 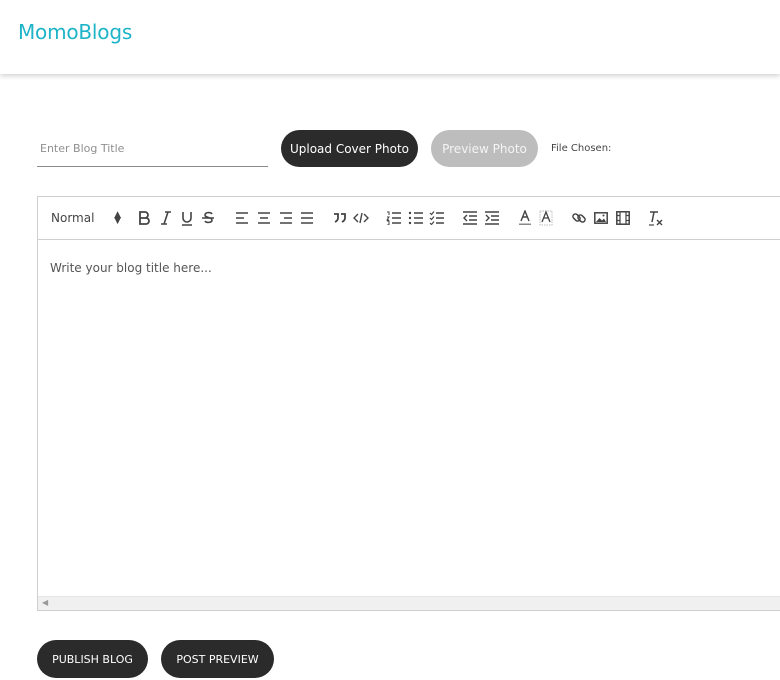 What do you see at coordinates (187, 218) in the screenshot?
I see `underline-icon` at bounding box center [187, 218].